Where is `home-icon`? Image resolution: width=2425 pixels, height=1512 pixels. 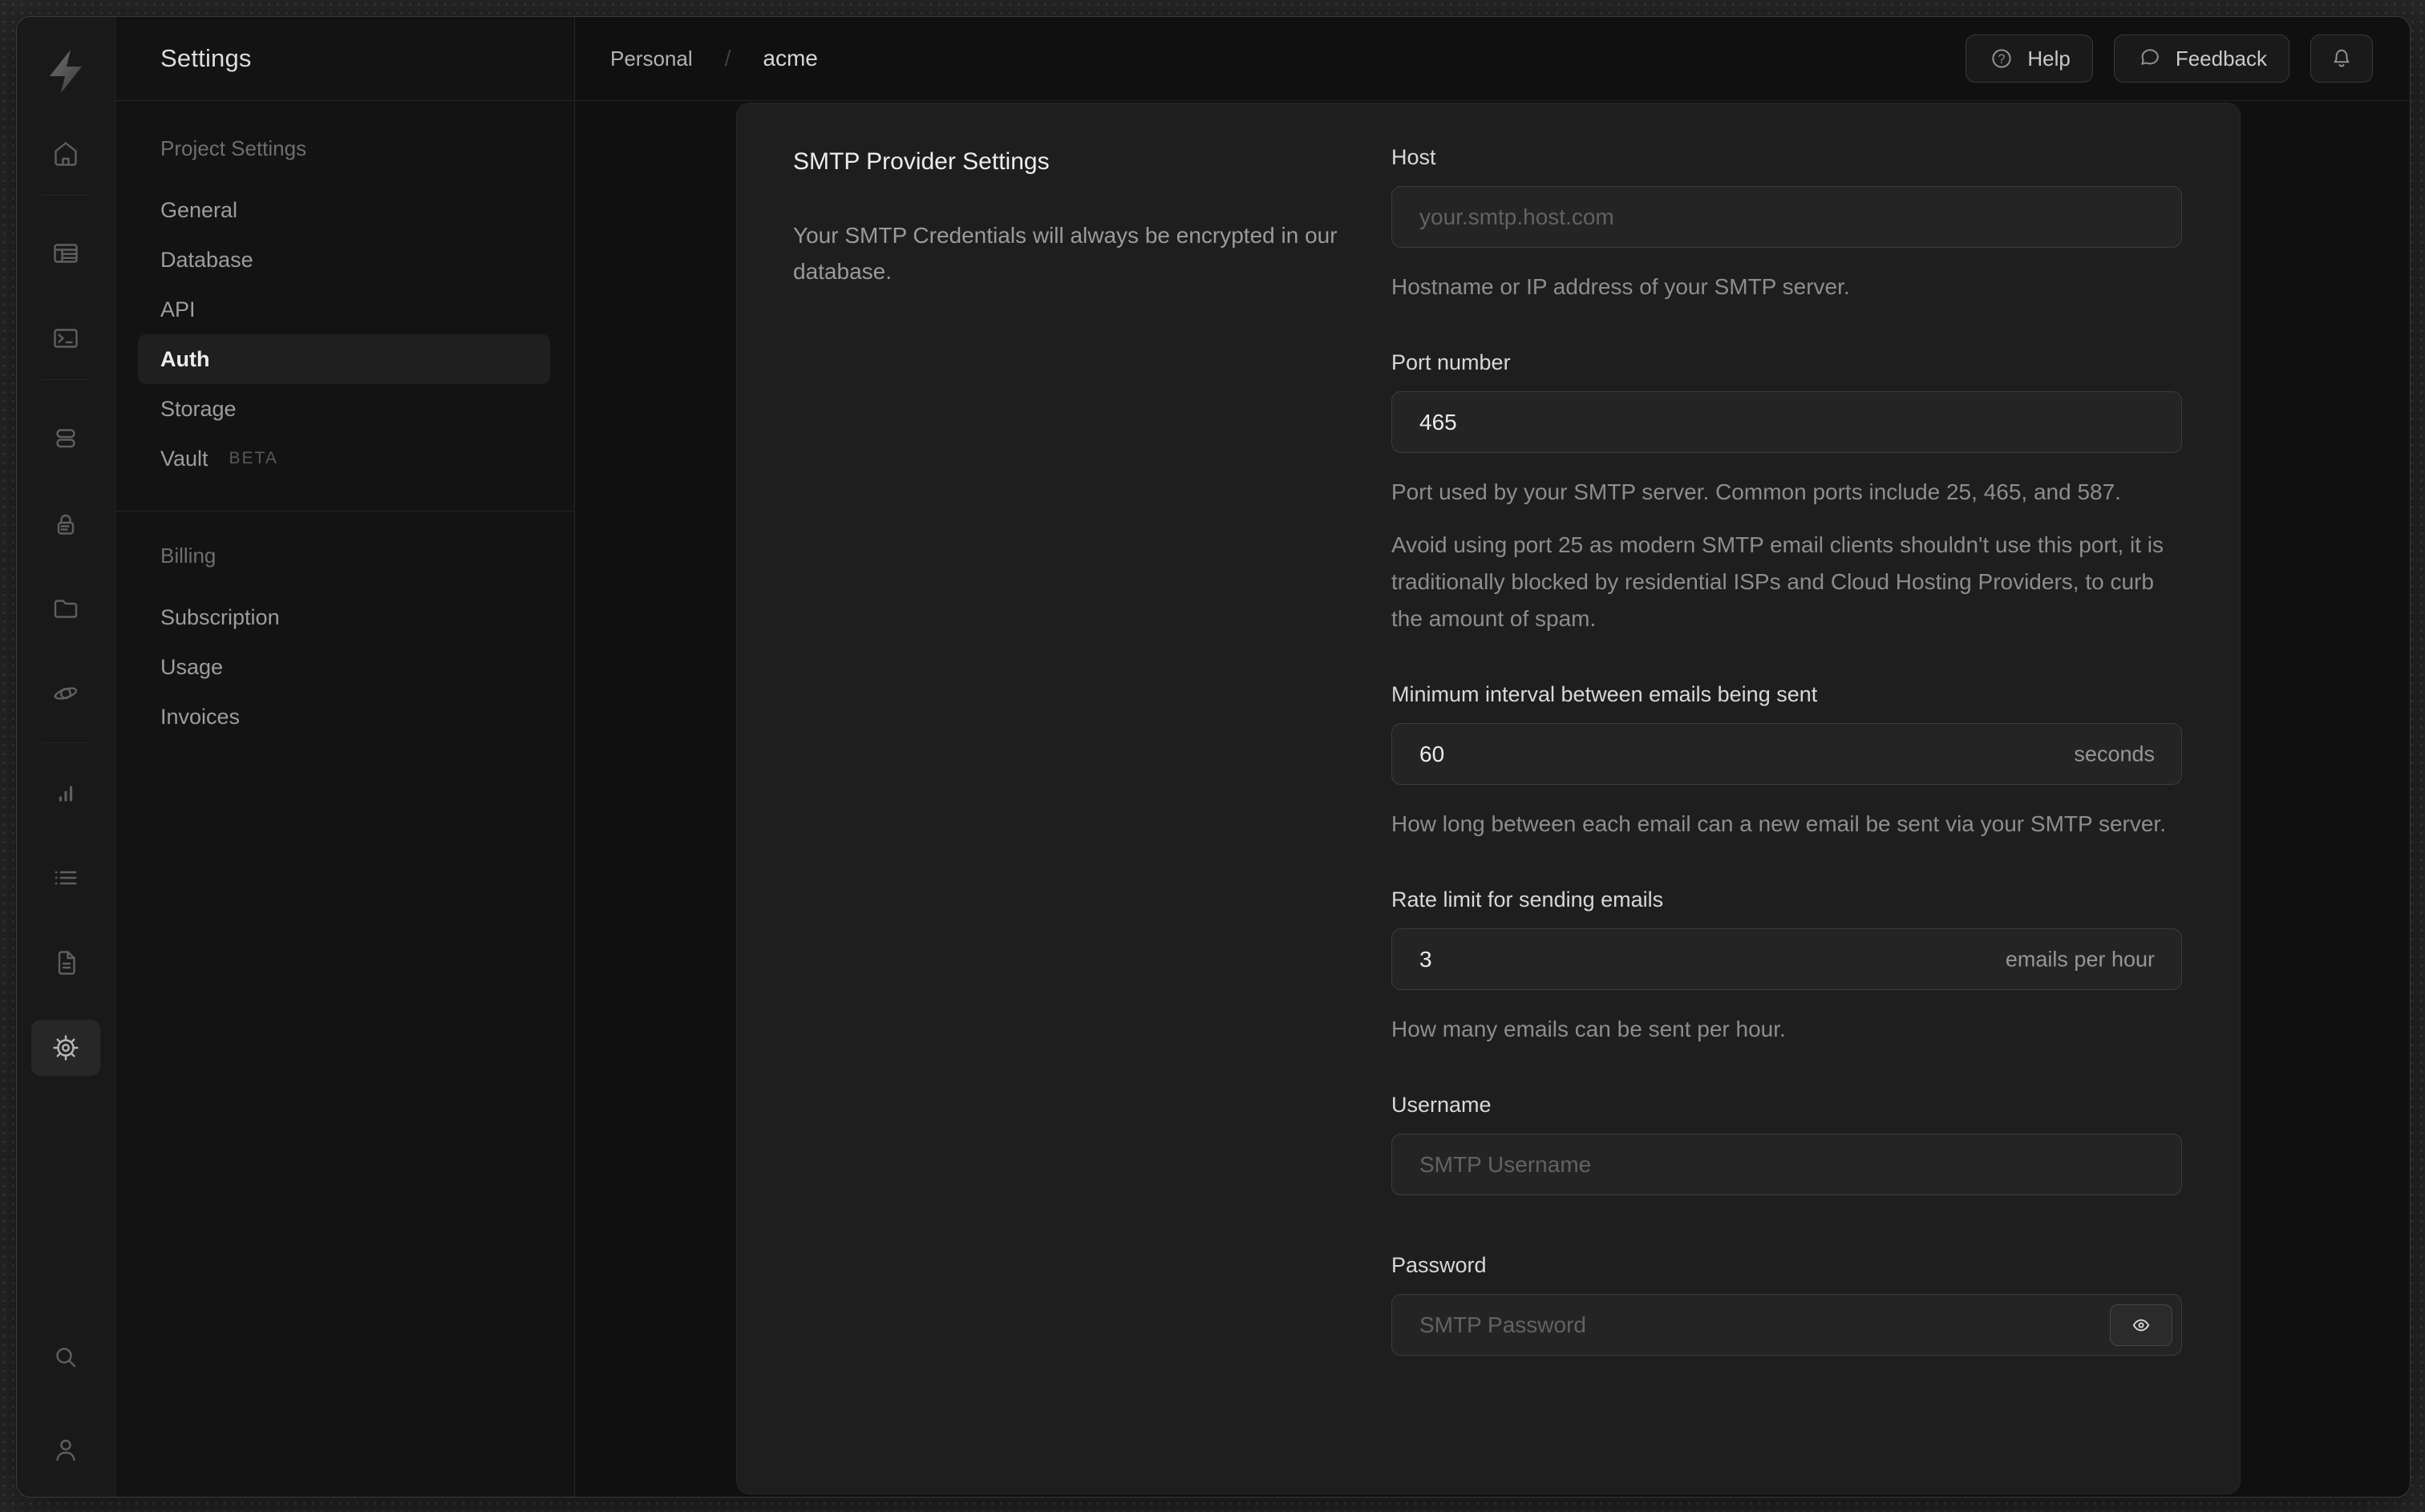
home-icon is located at coordinates (65, 154).